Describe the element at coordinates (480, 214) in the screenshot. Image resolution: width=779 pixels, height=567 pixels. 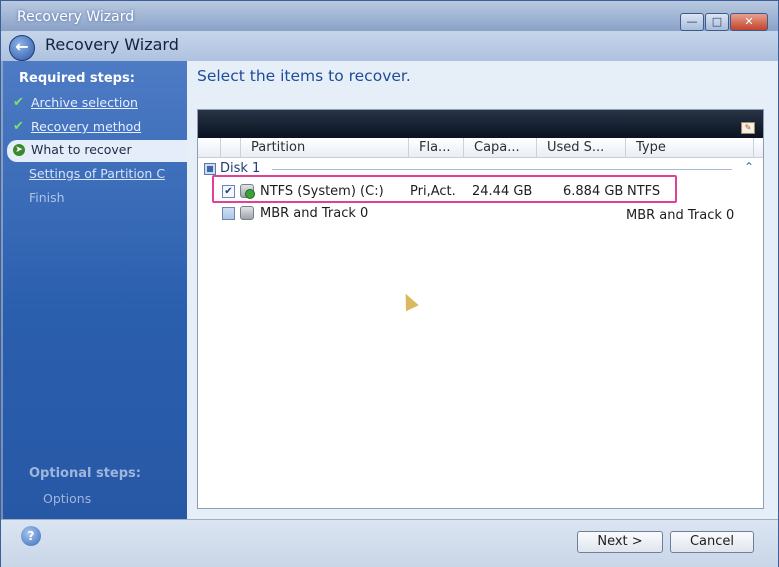
I see `partition-row-mbr: MBR and Track 0 MBR and Track 0` at that location.